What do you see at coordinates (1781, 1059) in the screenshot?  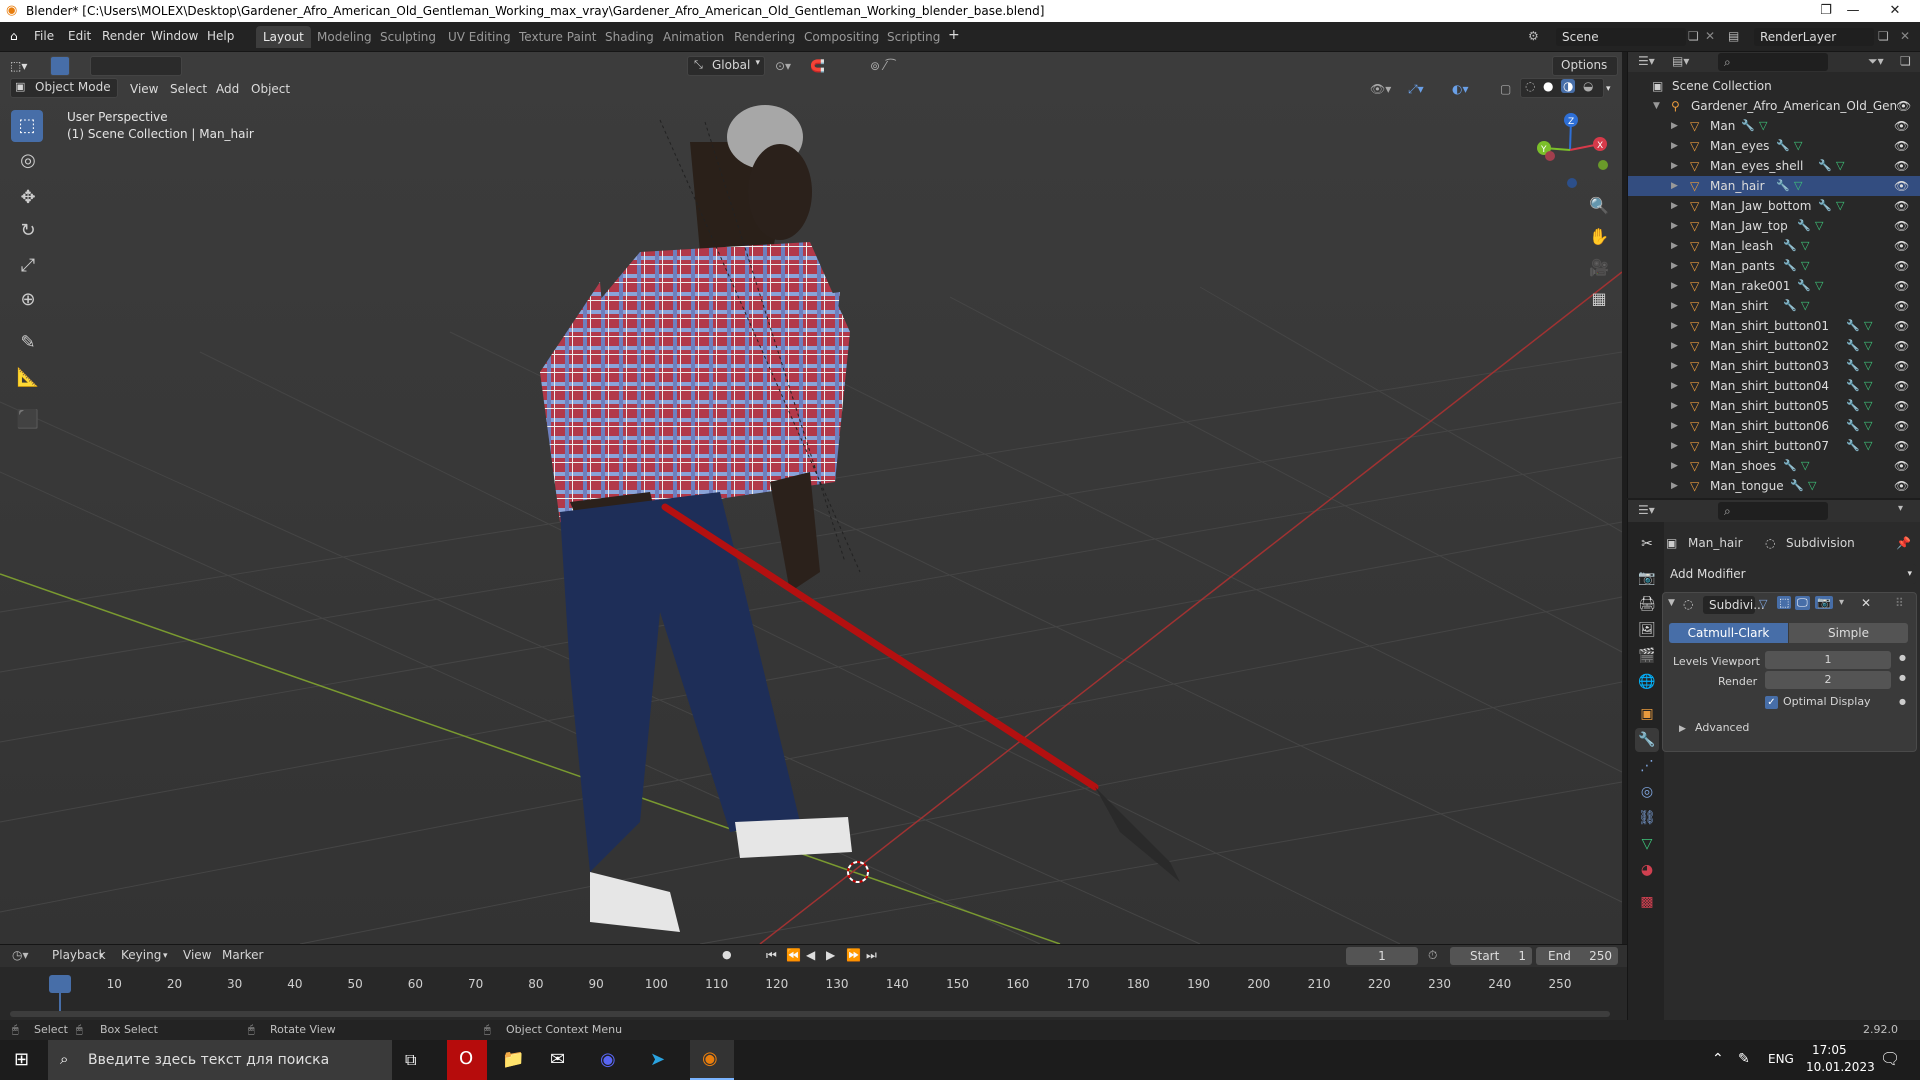 I see `language-indicator: ENG` at bounding box center [1781, 1059].